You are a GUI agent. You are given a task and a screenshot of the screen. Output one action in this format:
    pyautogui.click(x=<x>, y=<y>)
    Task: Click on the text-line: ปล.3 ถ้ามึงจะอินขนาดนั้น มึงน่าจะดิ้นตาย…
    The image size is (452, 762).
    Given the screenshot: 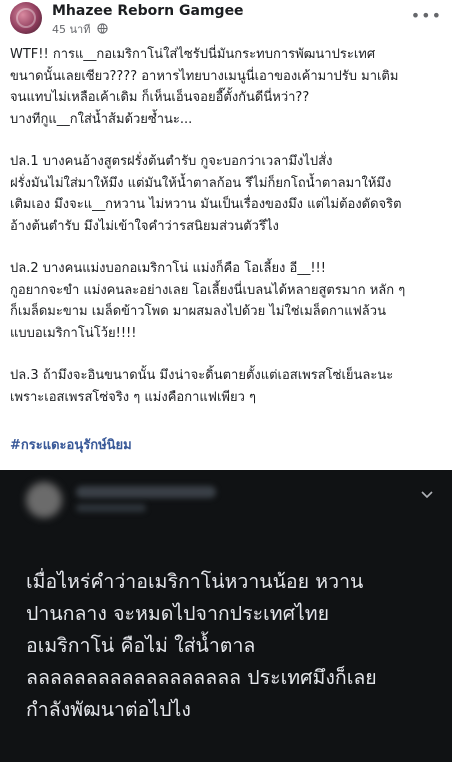 What is the action you would take?
    pyautogui.click(x=202, y=375)
    